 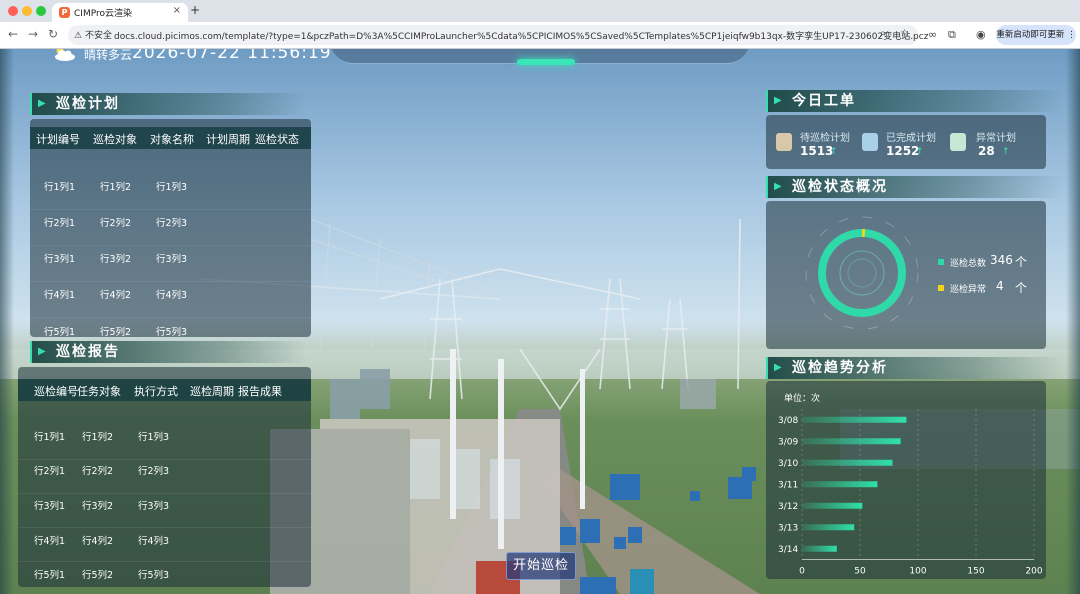 What do you see at coordinates (914, 101) in the screenshot?
I see `orders-panel-title: ▶ 今日工单` at bounding box center [914, 101].